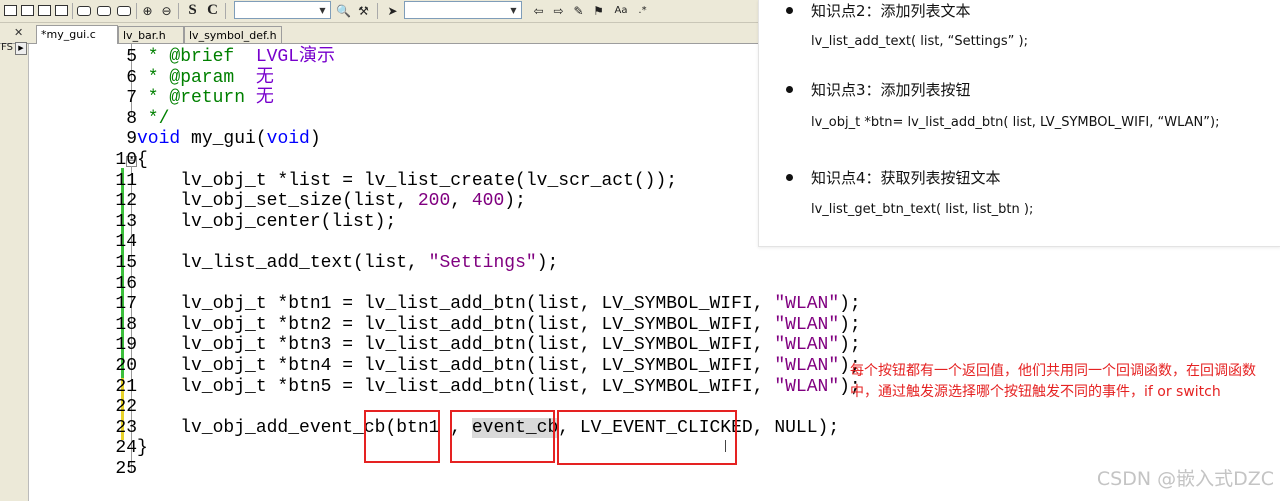 This screenshot has width=1280, height=501. Describe the element at coordinates (402, 436) in the screenshot. I see `highlight-box-btn1` at that location.